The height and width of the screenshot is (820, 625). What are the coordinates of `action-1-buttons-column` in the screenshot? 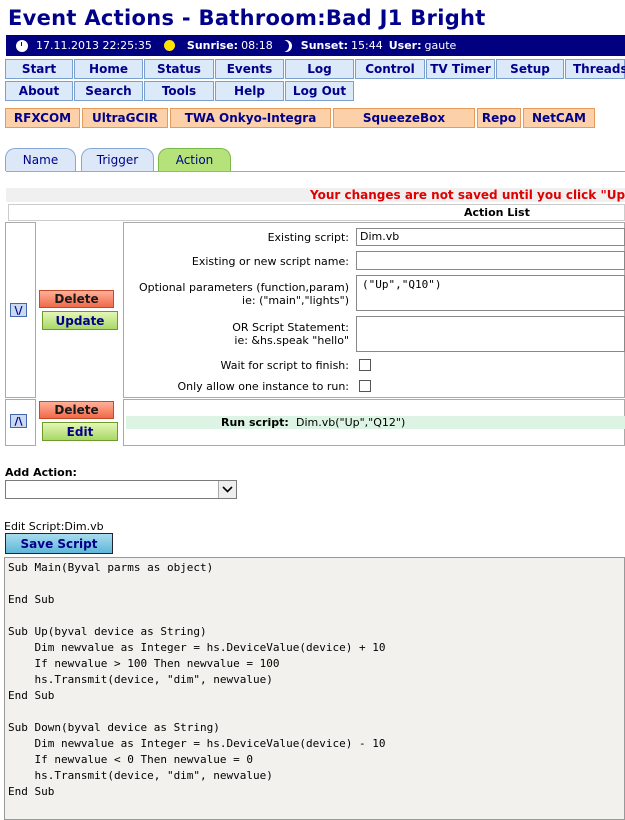 It's located at (79, 310).